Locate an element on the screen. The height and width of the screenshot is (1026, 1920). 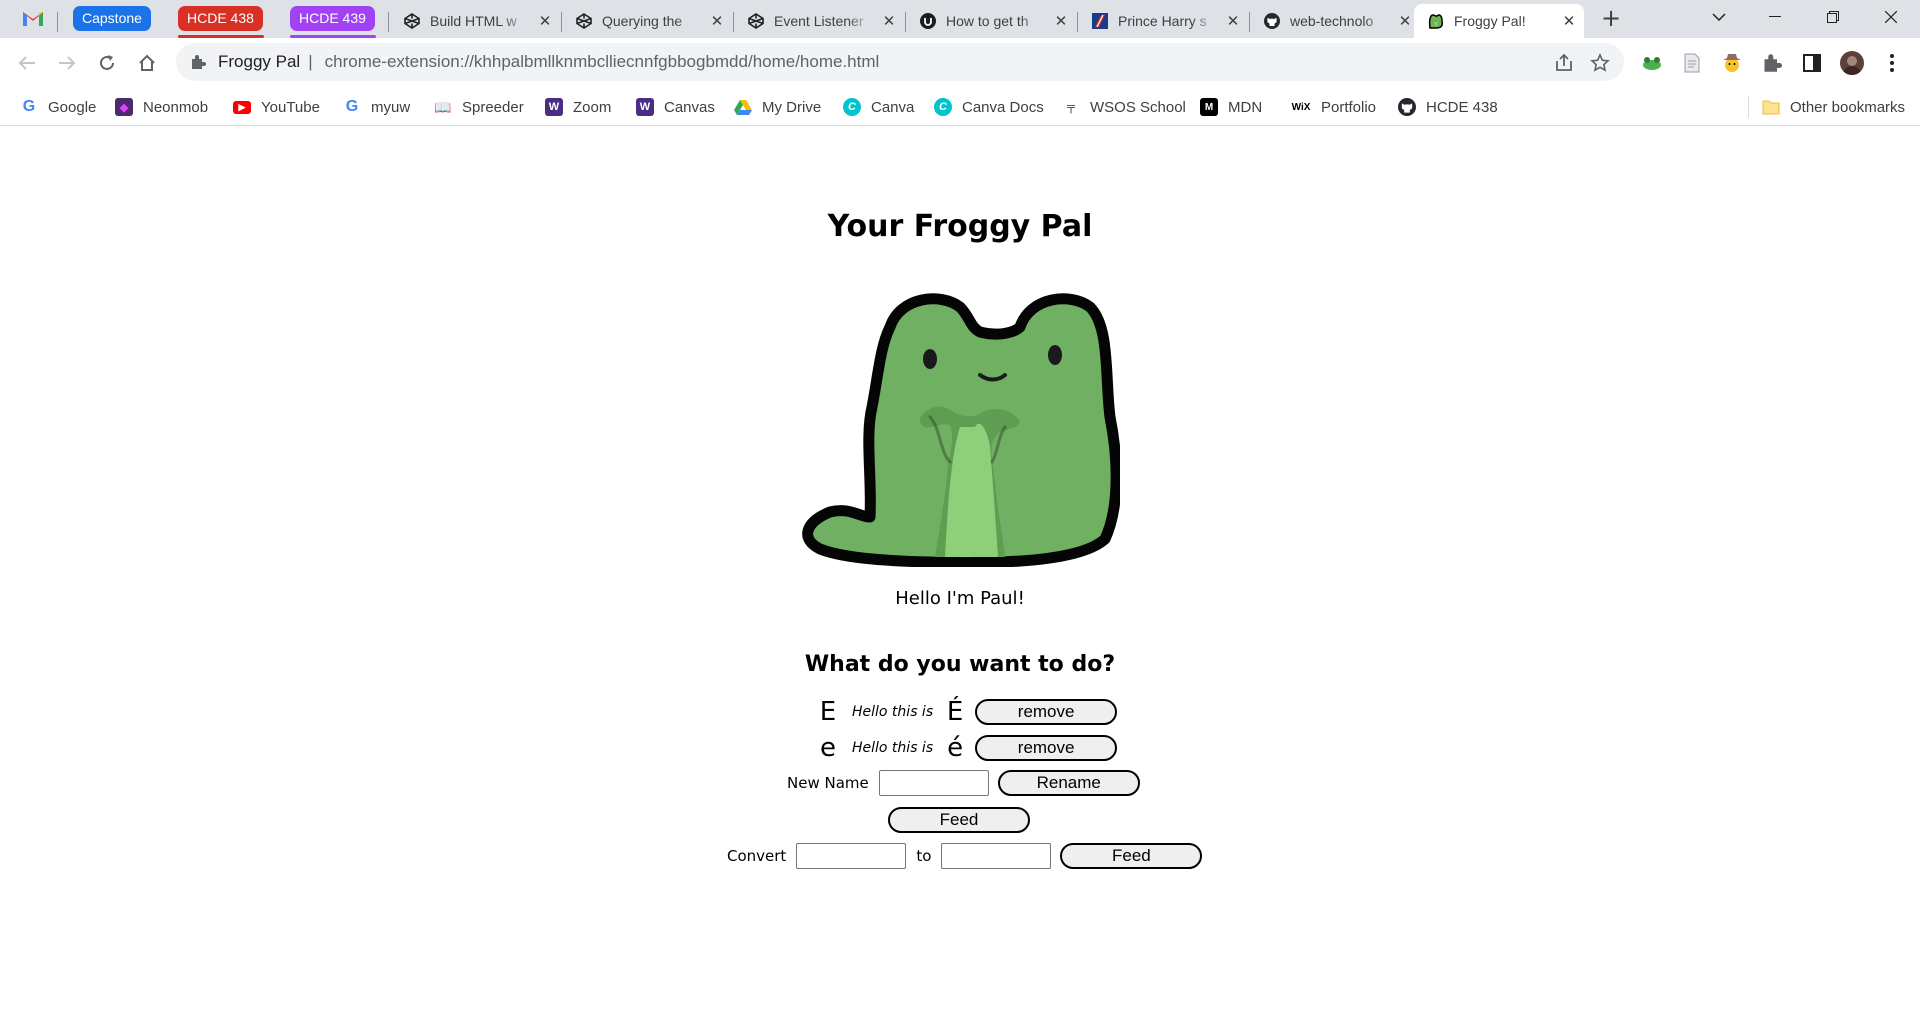
tab-group-hcde438: HCDE 438 is located at coordinates (220, 18).